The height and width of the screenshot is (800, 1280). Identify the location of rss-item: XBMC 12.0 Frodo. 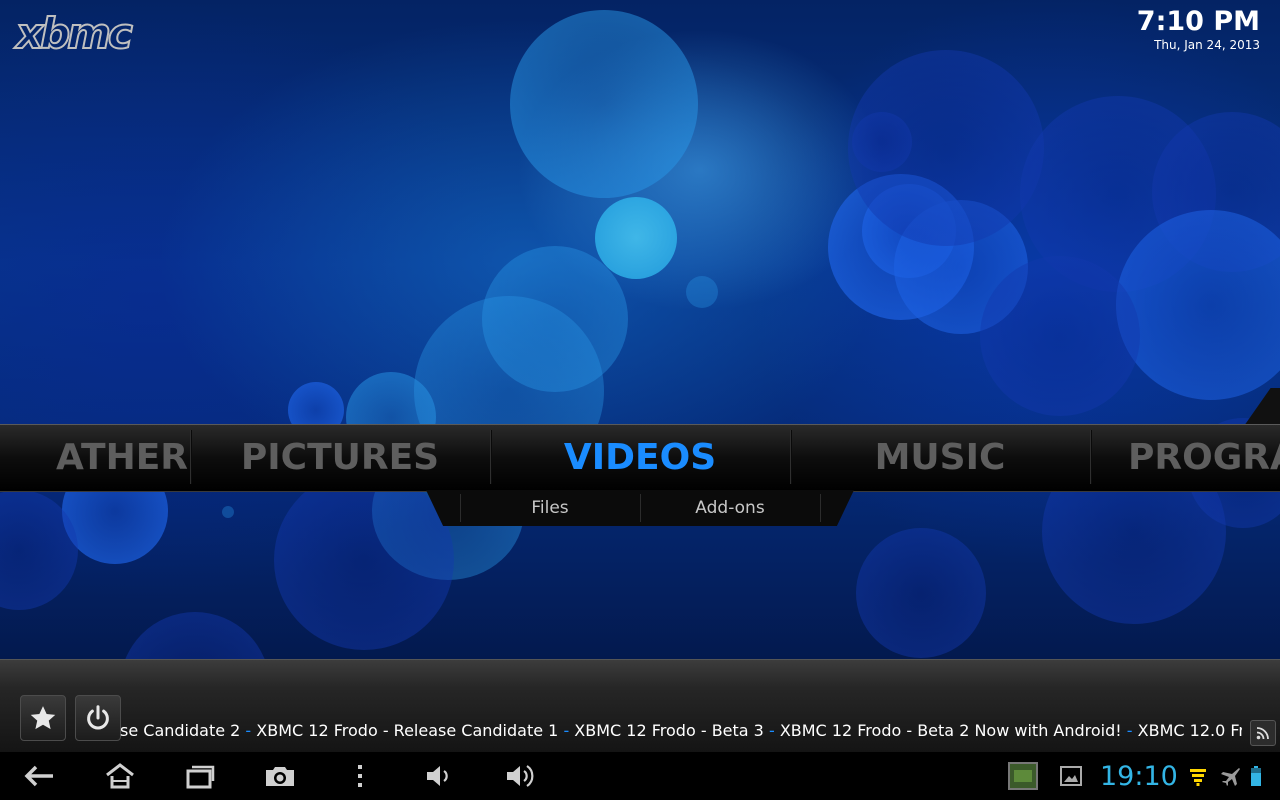
(1189, 730).